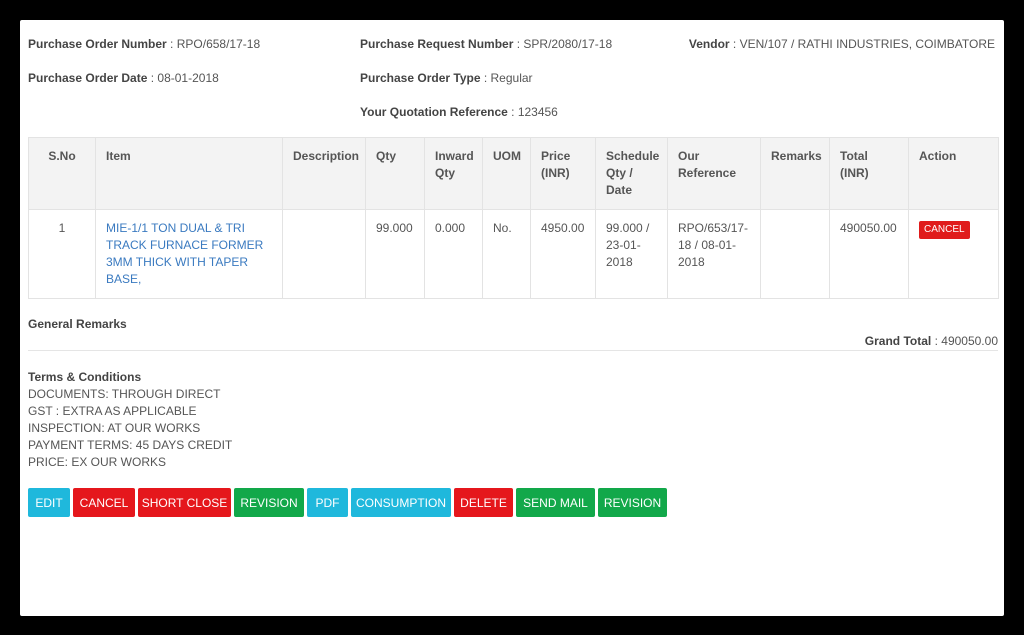  Describe the element at coordinates (506, 254) in the screenshot. I see `cell-uom: No.` at that location.